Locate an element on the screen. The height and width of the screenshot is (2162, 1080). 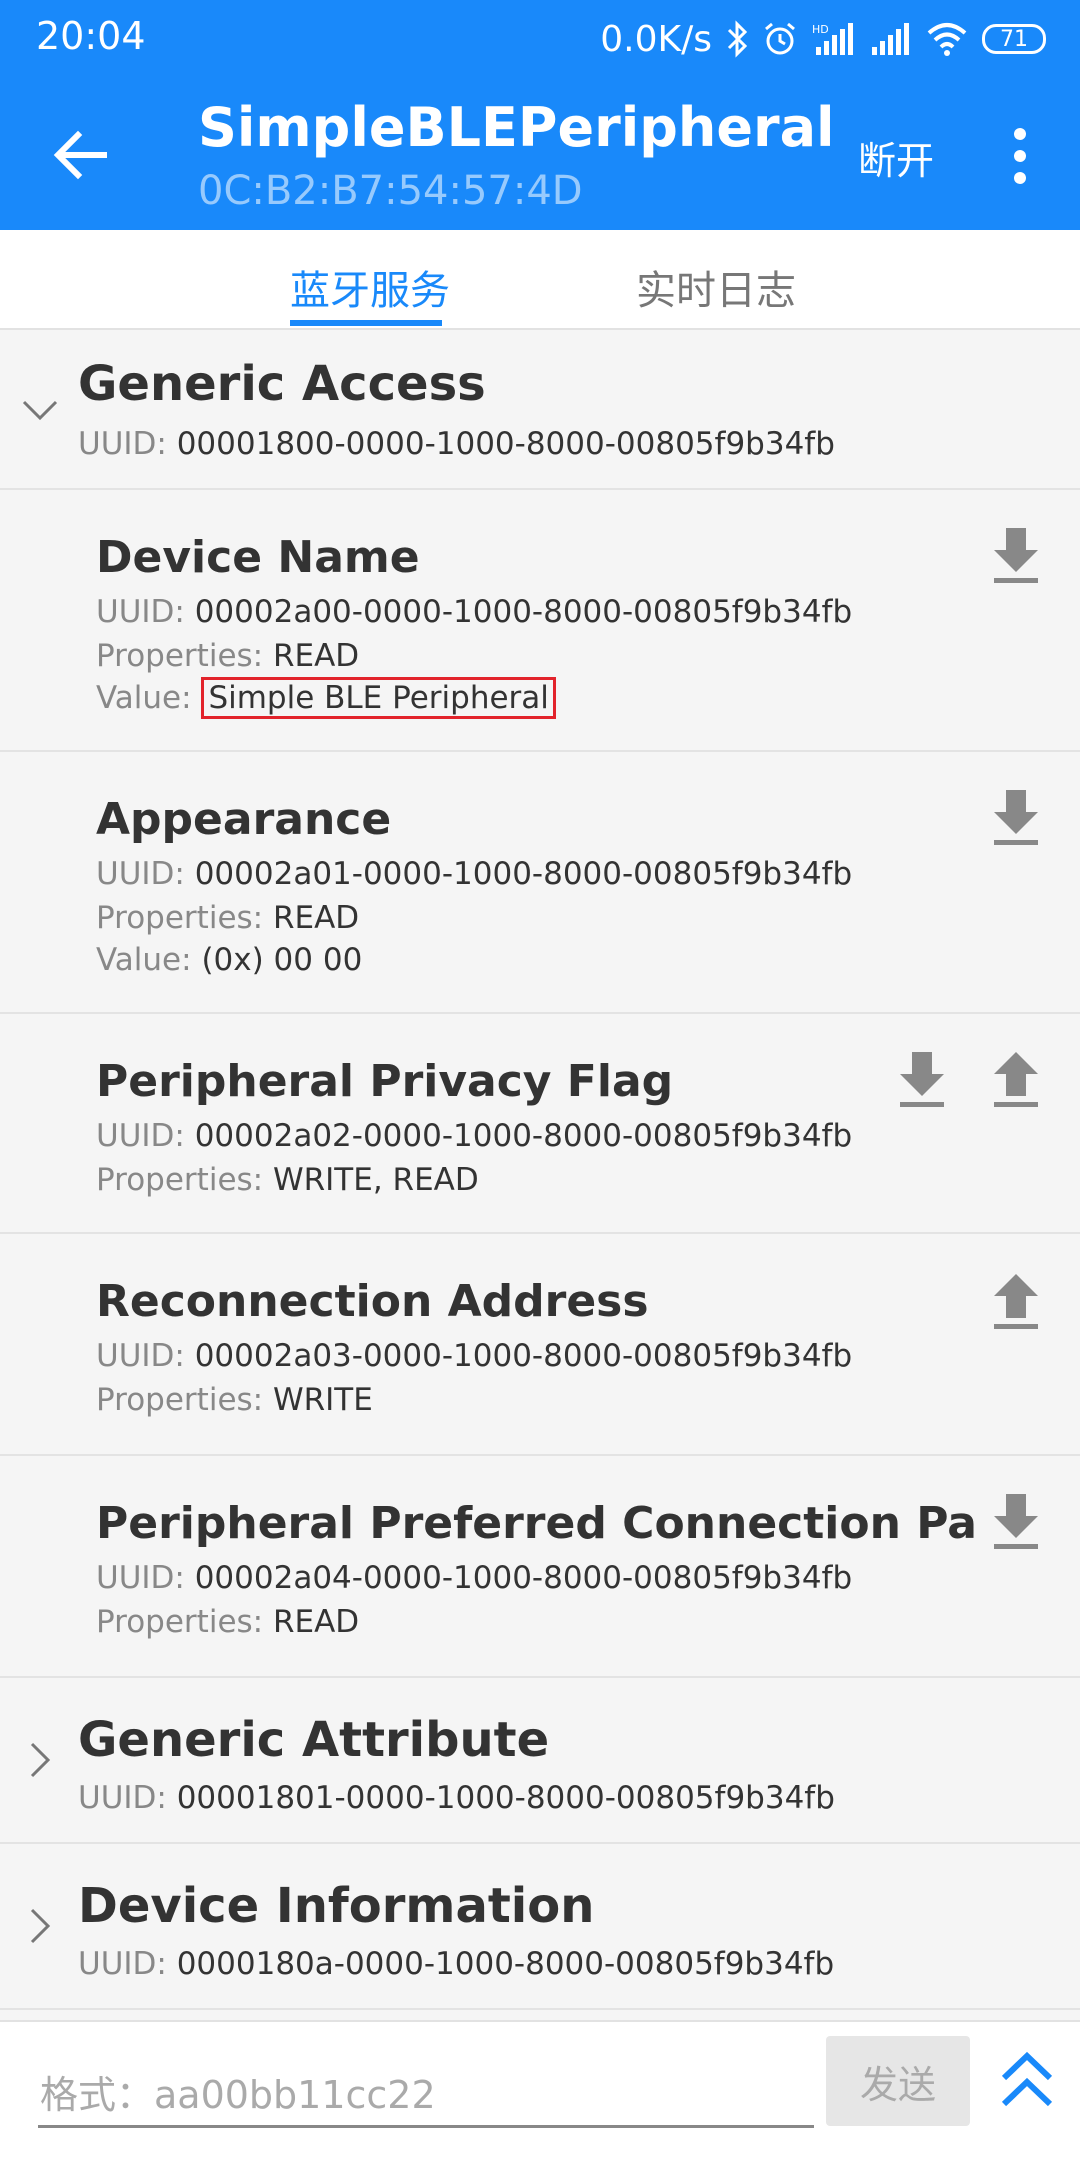
battery-icon: 71 is located at coordinates (1014, 39).